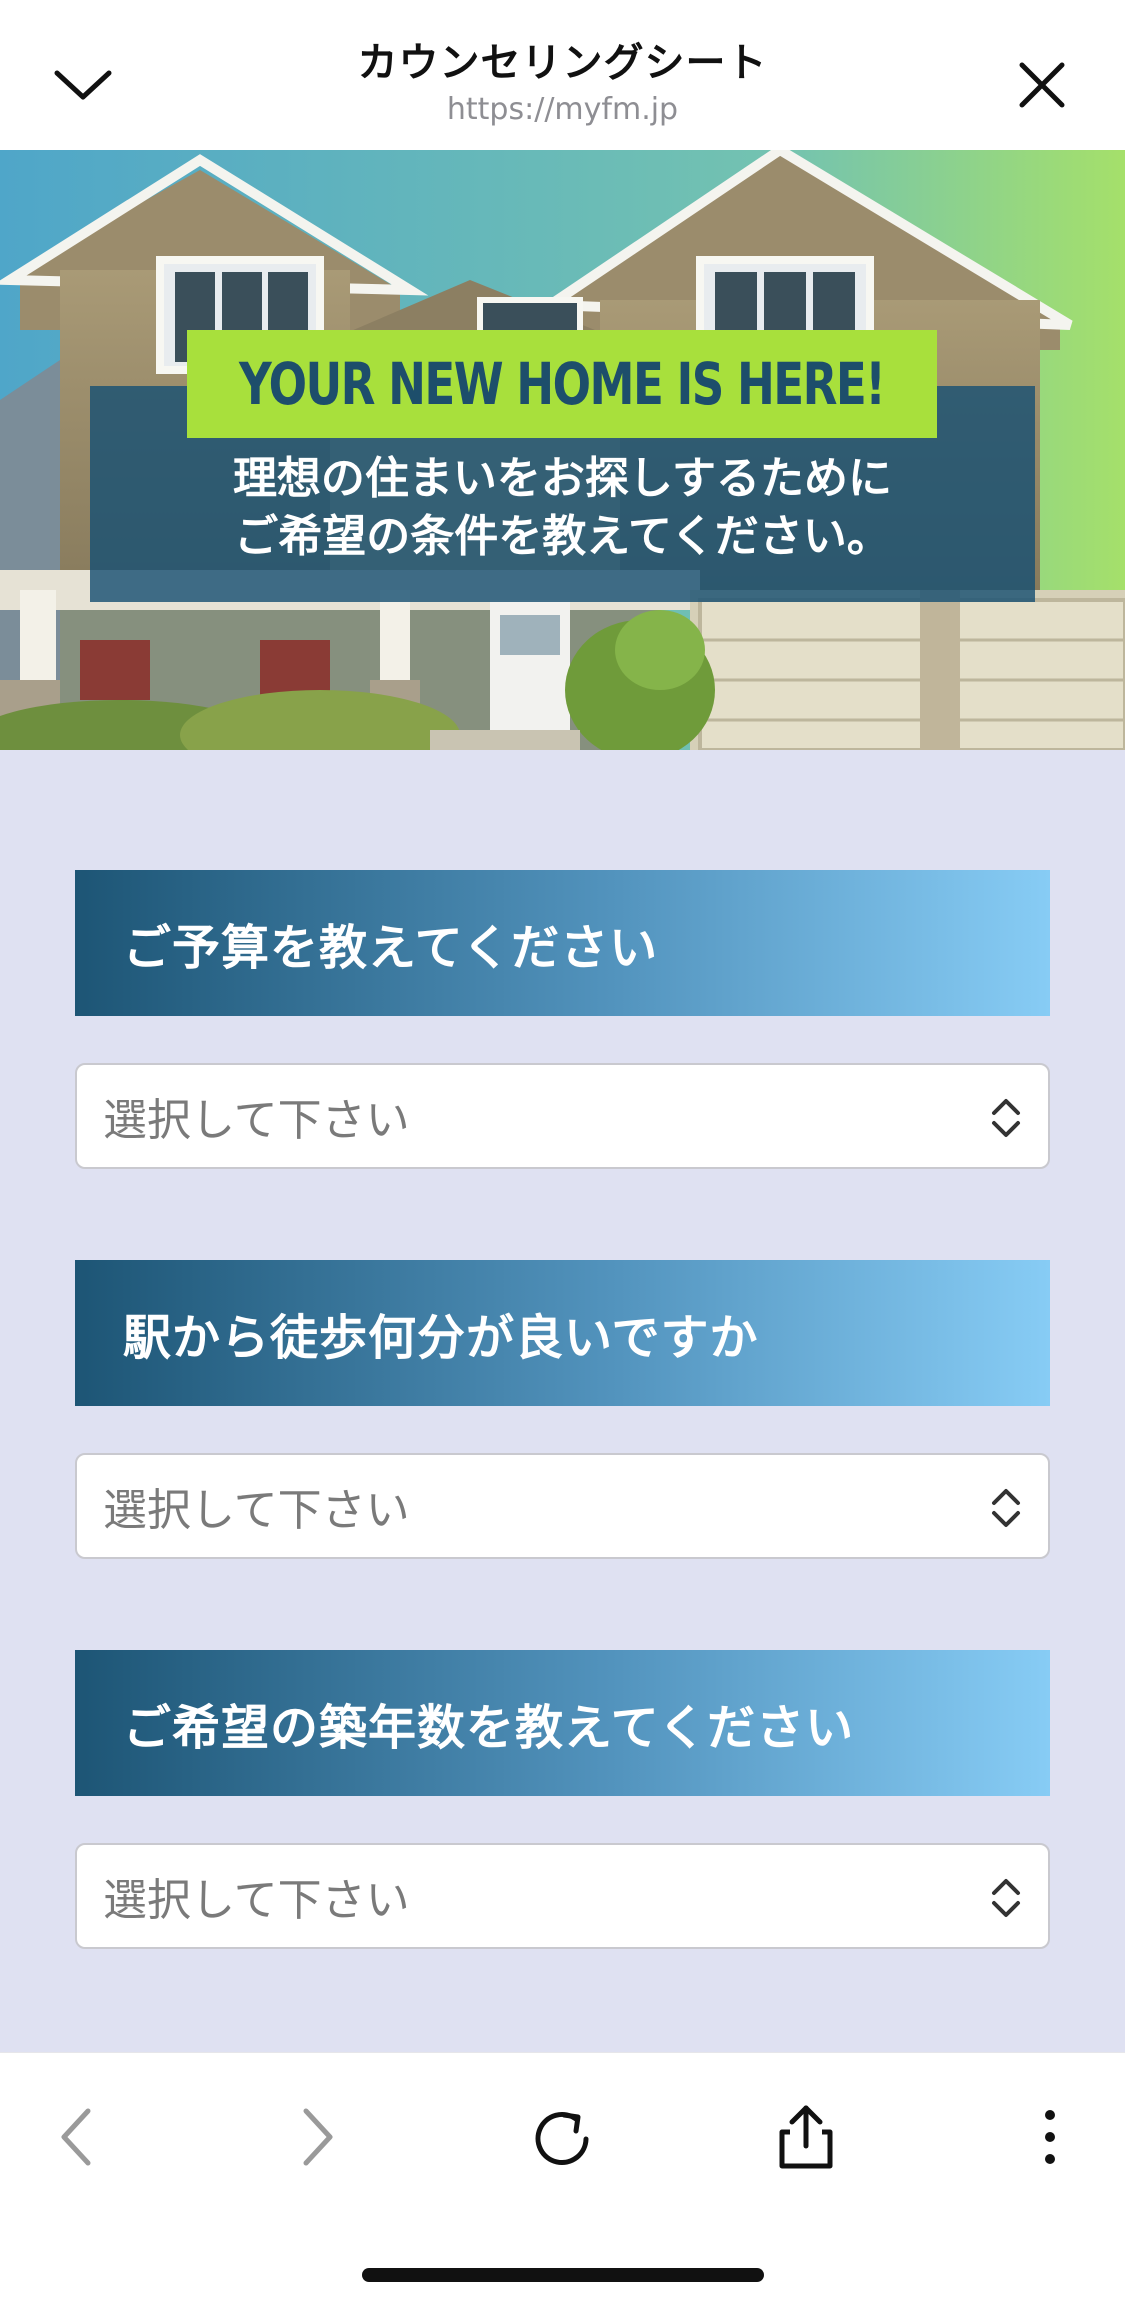 The width and height of the screenshot is (1125, 2304). I want to click on building-age-select: 選択して下さい, so click(562, 1896).